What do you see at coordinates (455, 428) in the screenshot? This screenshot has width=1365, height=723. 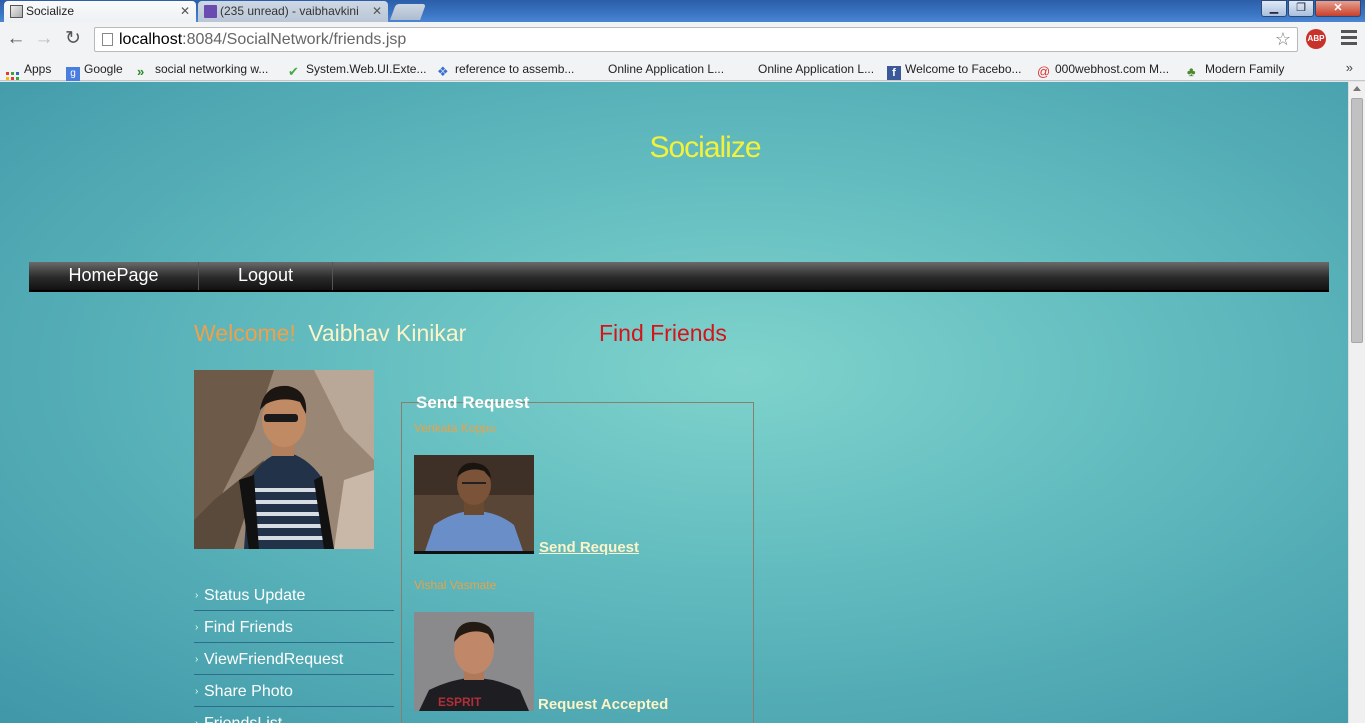 I see `person-name: Venkata Koppu` at bounding box center [455, 428].